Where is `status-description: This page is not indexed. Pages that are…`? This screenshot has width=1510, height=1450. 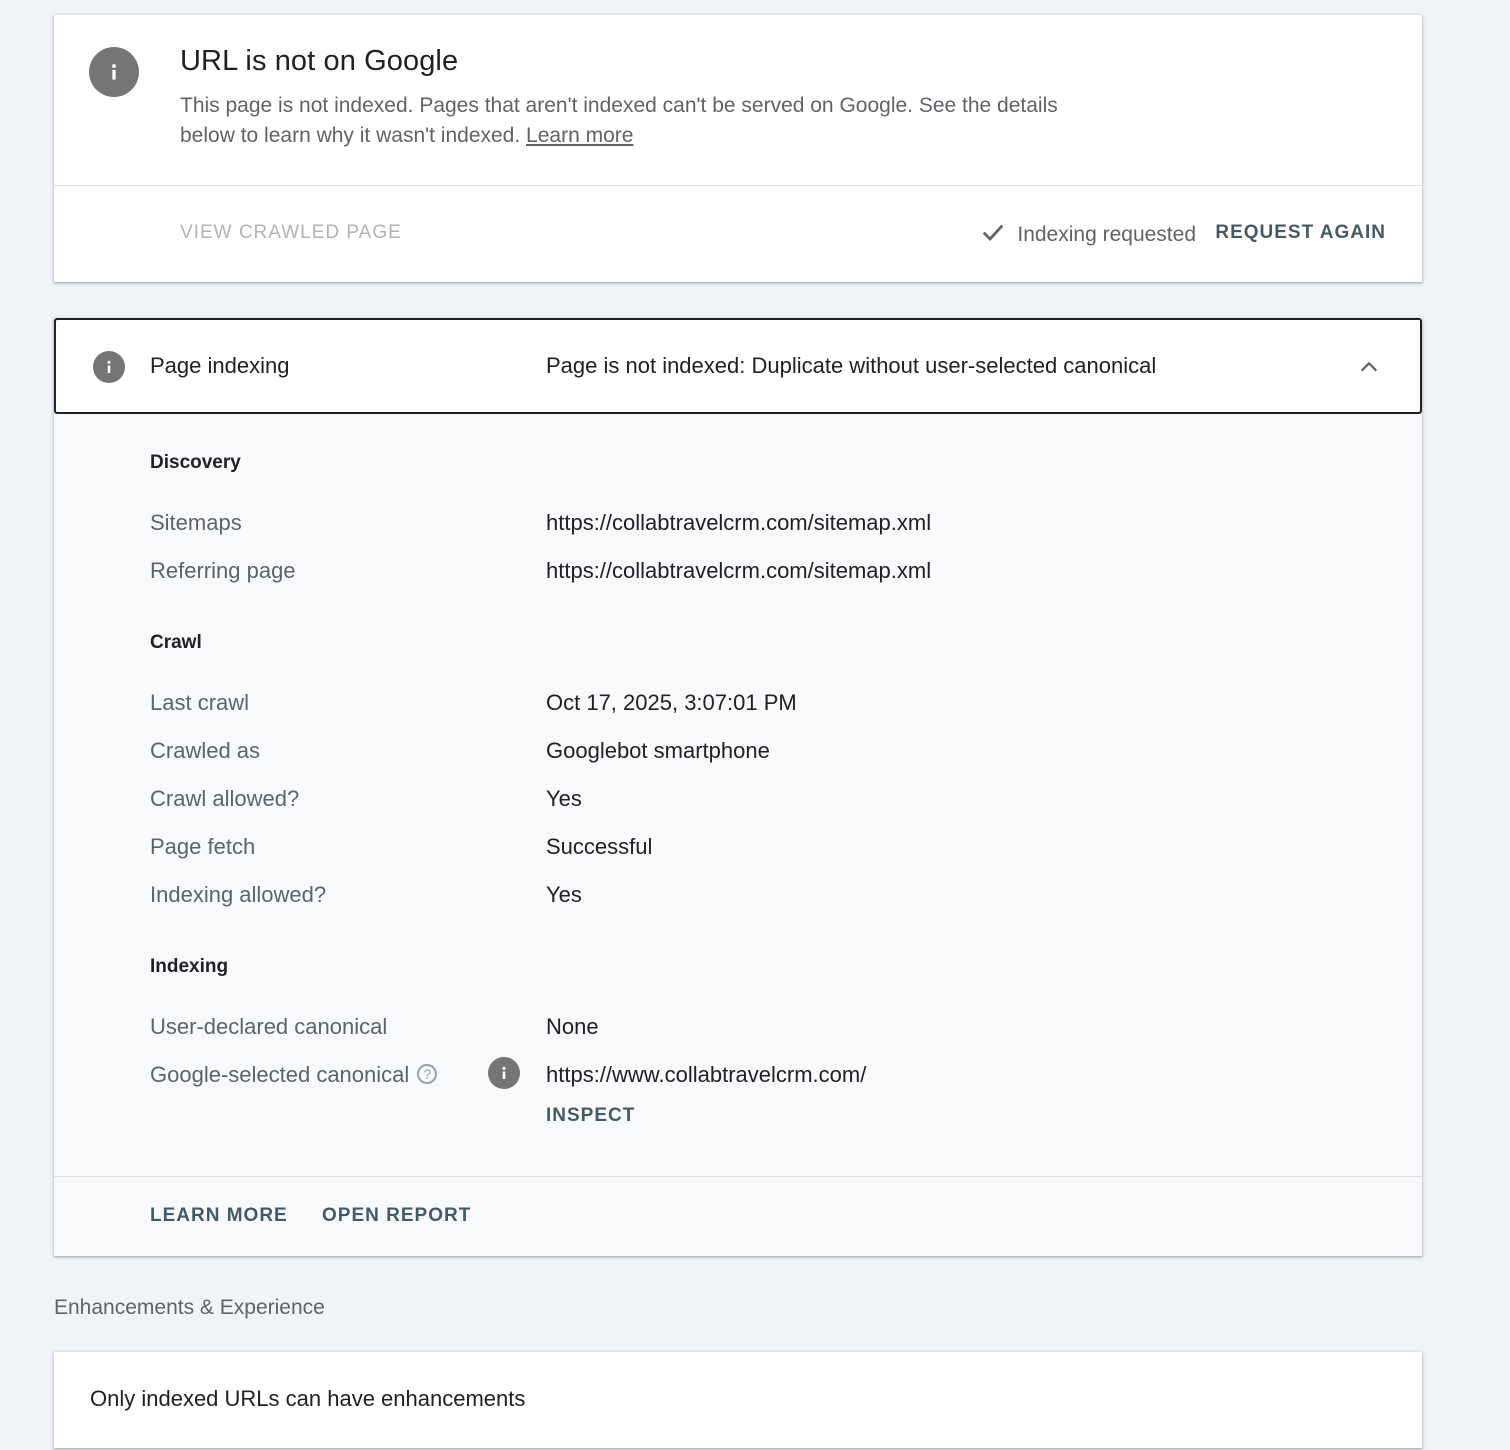 status-description: This page is not indexed. Pages that are… is located at coordinates (630, 121).